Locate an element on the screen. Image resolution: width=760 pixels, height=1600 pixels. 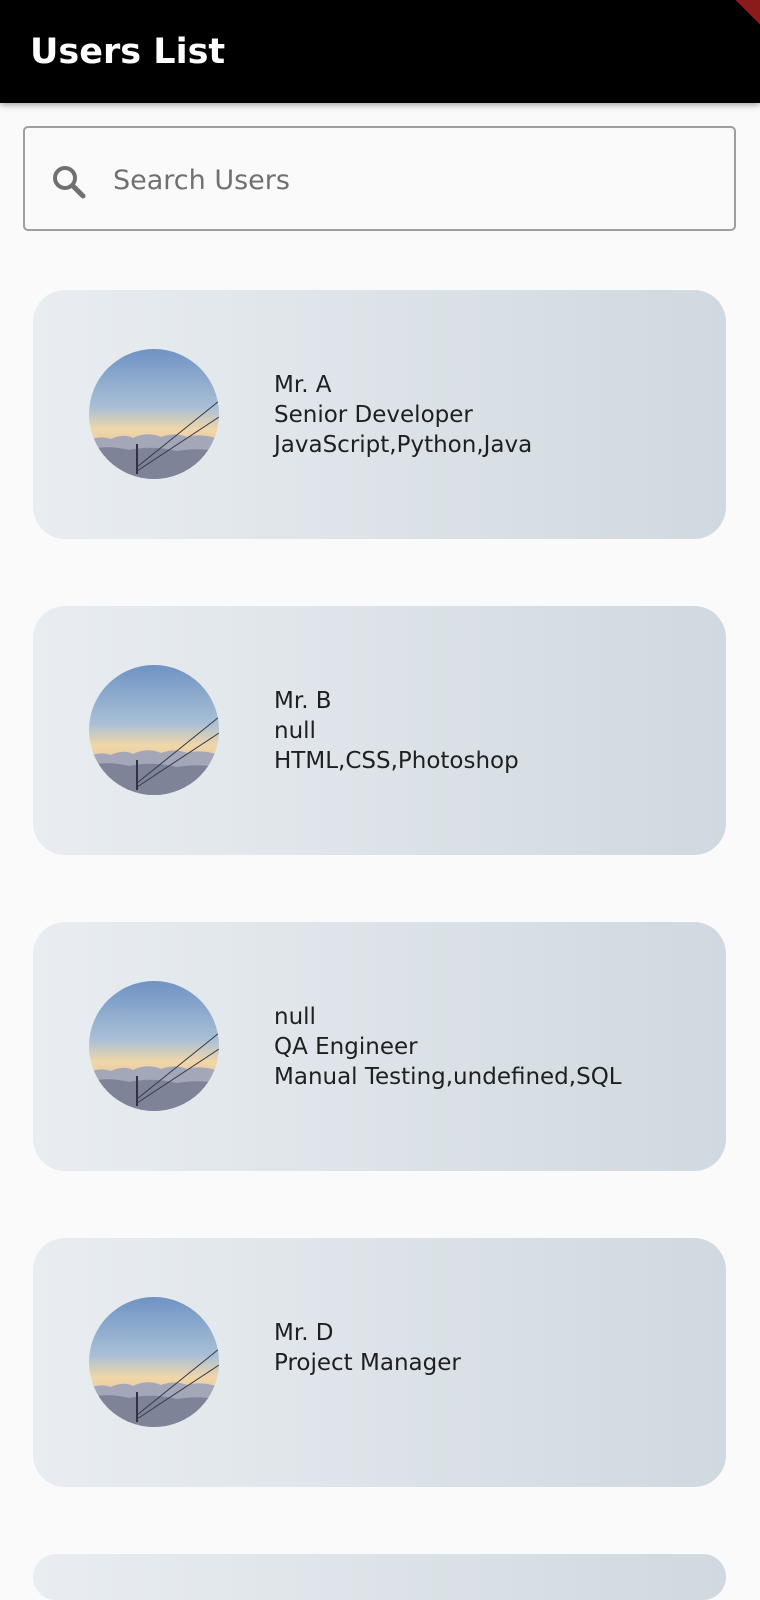
search-field is located at coordinates (379, 178).